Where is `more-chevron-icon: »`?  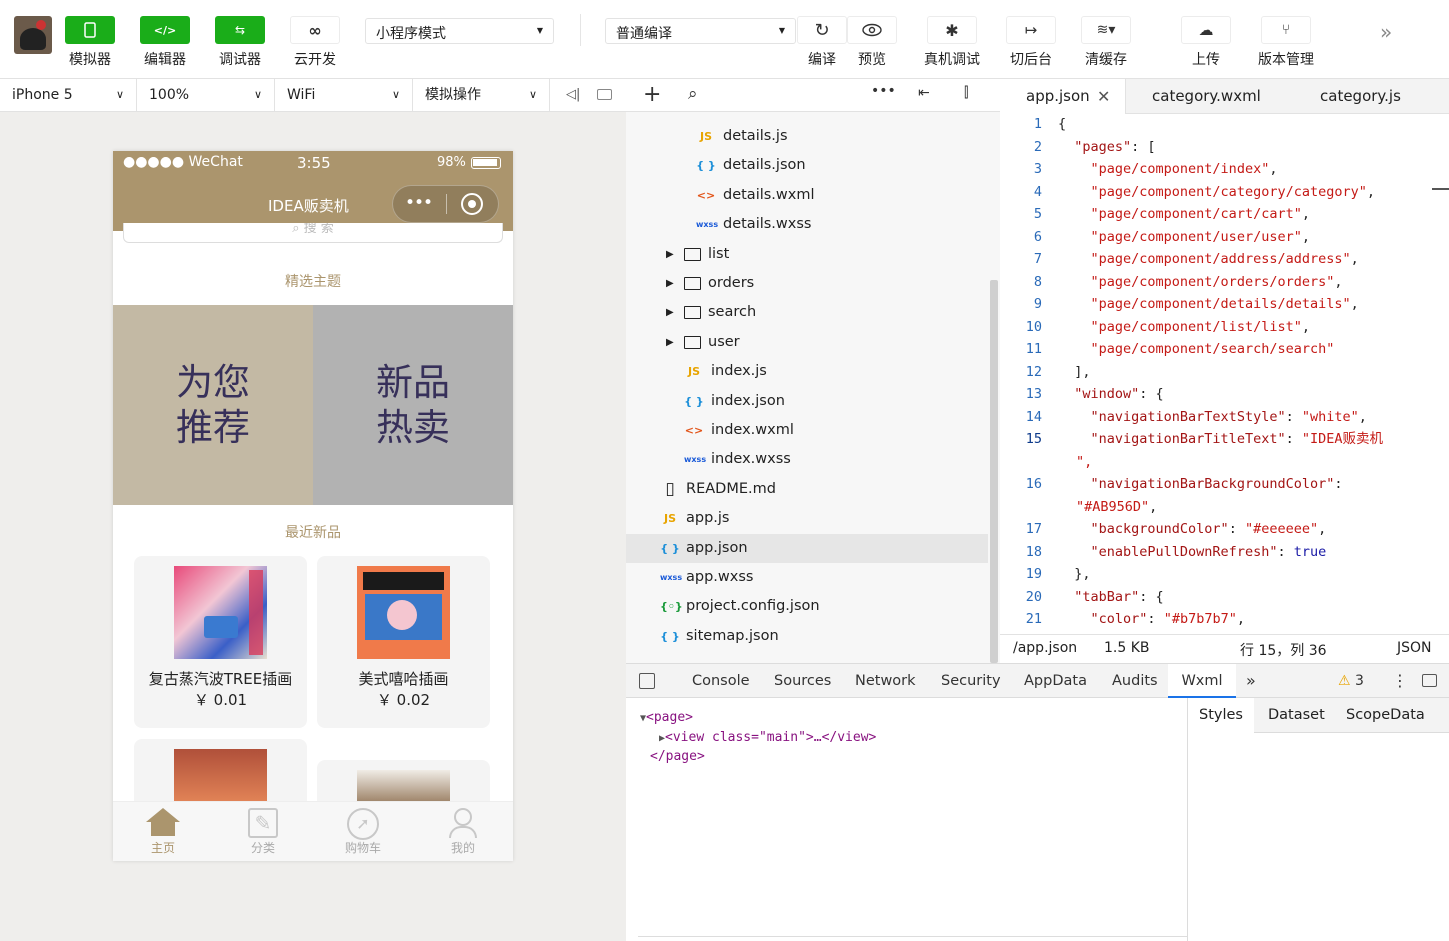 more-chevron-icon: » is located at coordinates (1386, 32).